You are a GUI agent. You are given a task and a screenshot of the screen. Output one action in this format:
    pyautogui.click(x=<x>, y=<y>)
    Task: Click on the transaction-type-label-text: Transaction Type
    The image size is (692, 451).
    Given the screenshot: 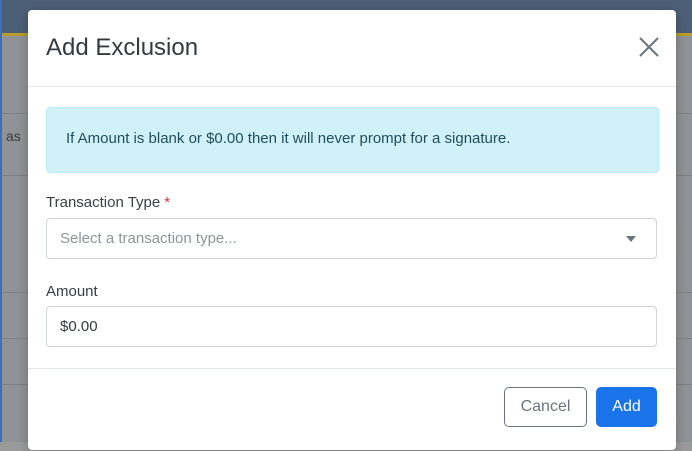 What is the action you would take?
    pyautogui.click(x=103, y=202)
    